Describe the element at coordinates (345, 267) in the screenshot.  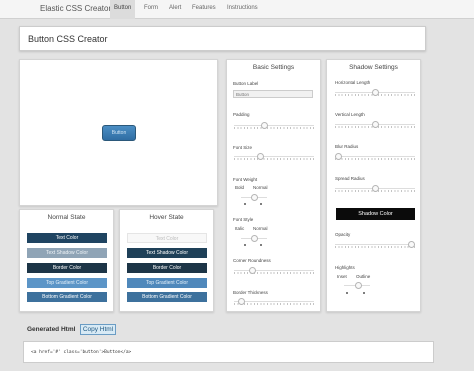
I see `highlights-label: Highlights` at that location.